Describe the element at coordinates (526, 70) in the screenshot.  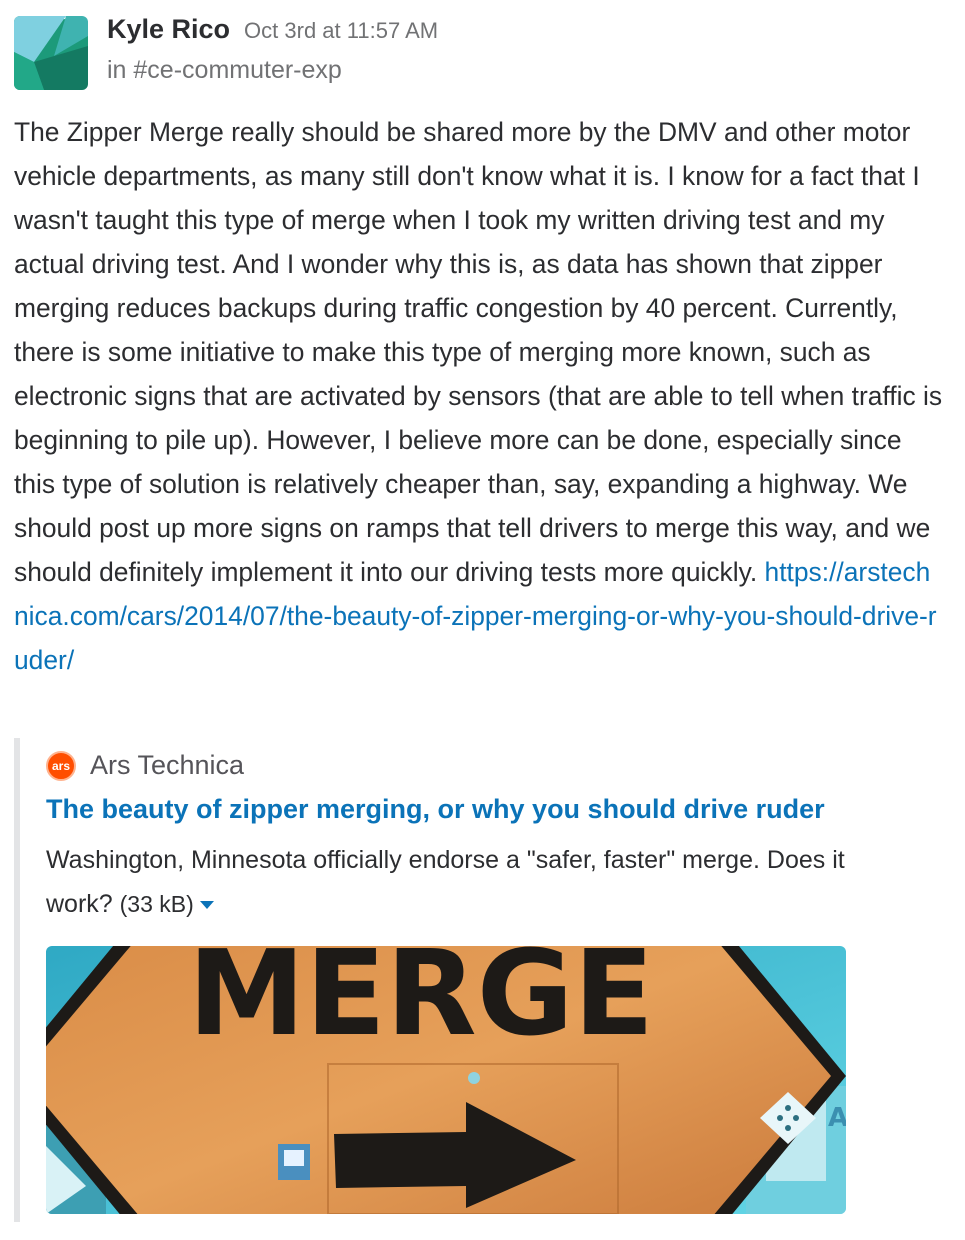
I see `channel-info: in #ce-commuter-exp` at that location.